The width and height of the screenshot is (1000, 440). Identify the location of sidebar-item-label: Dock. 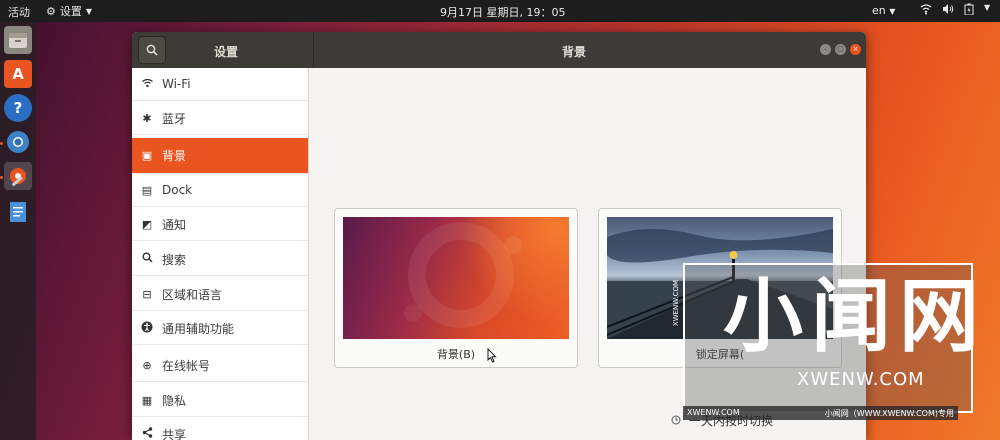
(177, 190).